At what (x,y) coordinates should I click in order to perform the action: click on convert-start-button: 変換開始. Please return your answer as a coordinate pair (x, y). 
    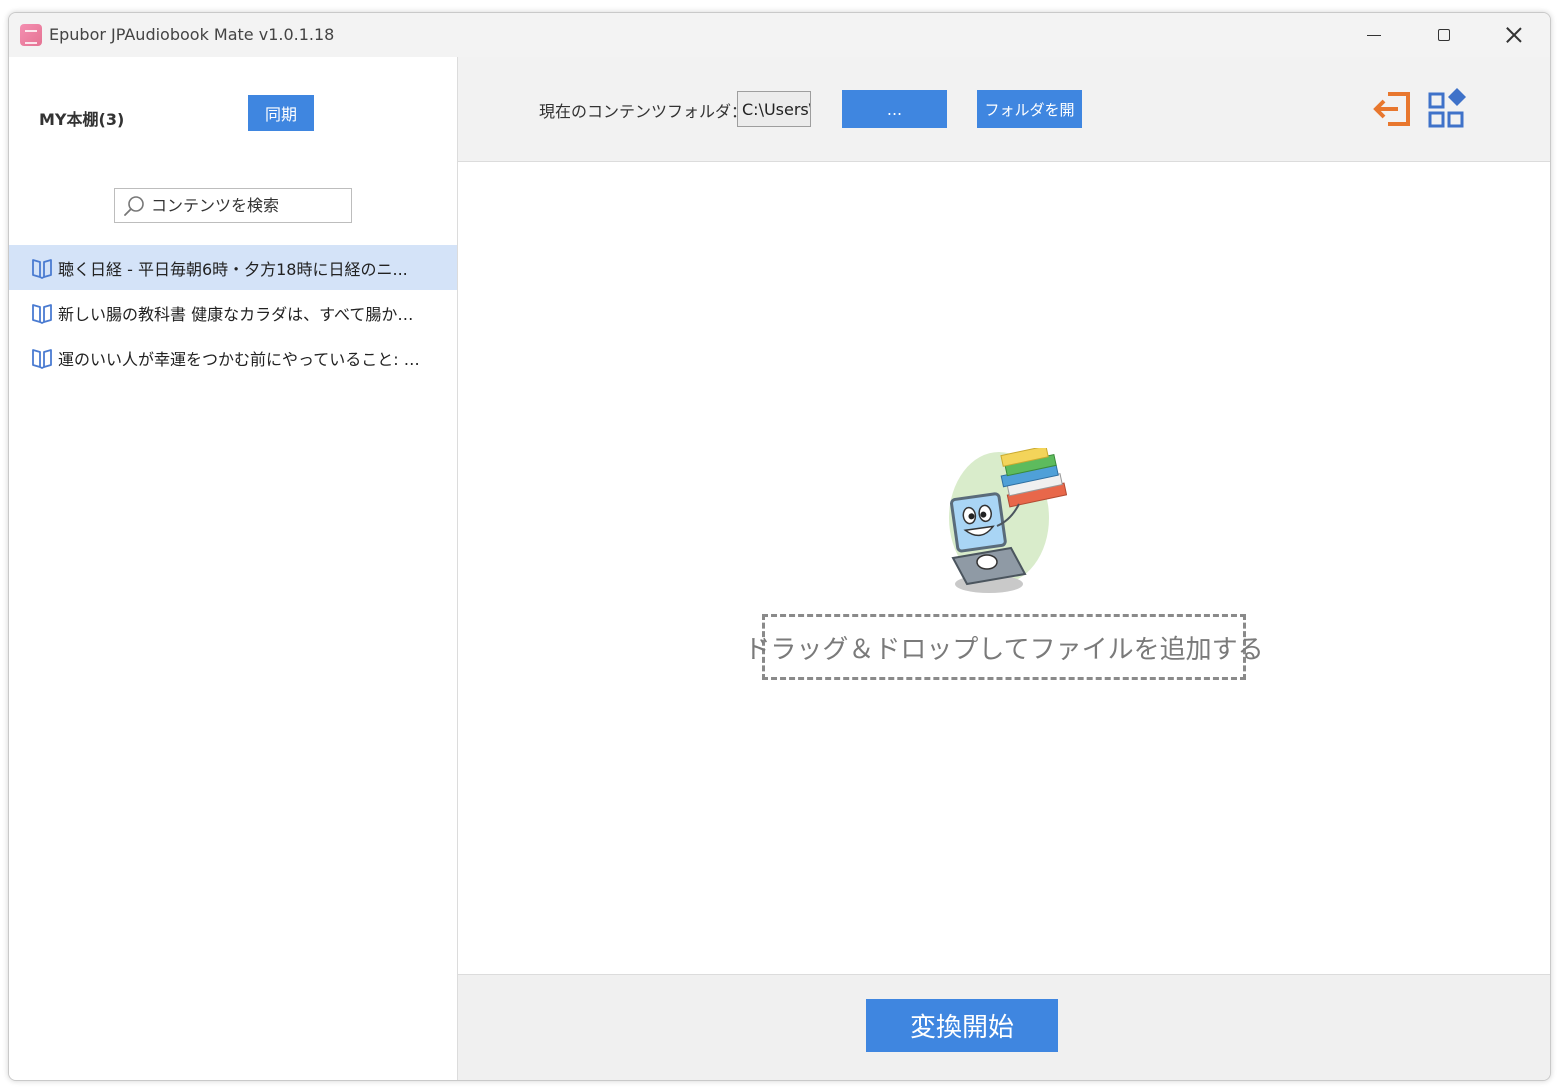
    Looking at the image, I should click on (962, 1025).